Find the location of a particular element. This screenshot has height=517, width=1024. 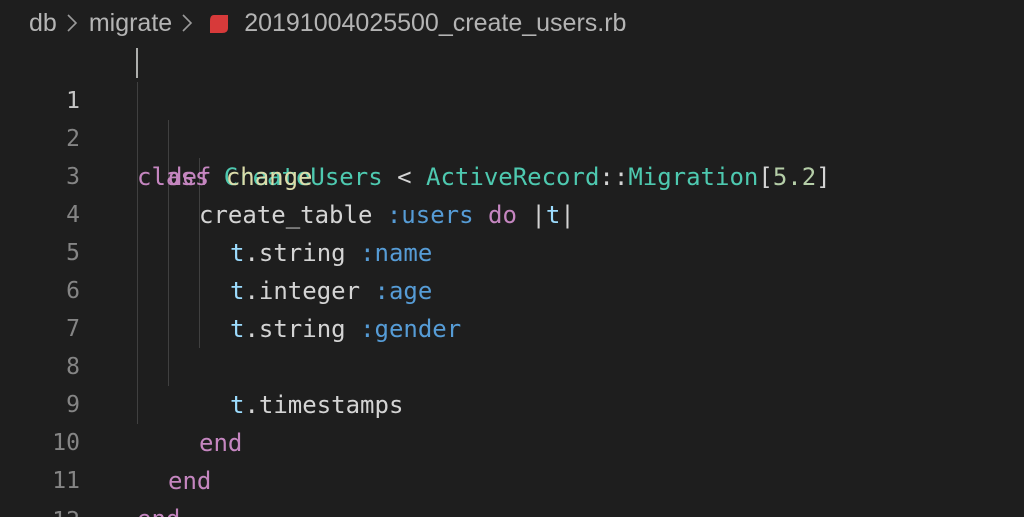

code-line-content: end is located at coordinates (158, 508).